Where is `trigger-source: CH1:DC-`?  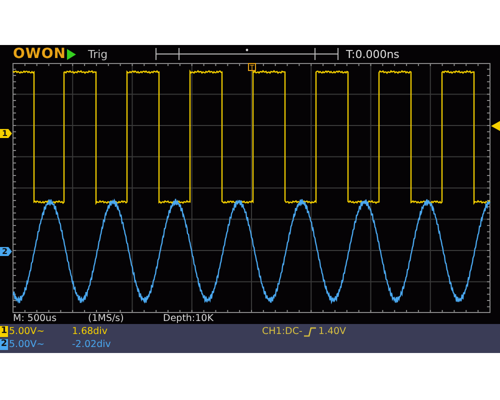 trigger-source: CH1:DC- is located at coordinates (282, 331).